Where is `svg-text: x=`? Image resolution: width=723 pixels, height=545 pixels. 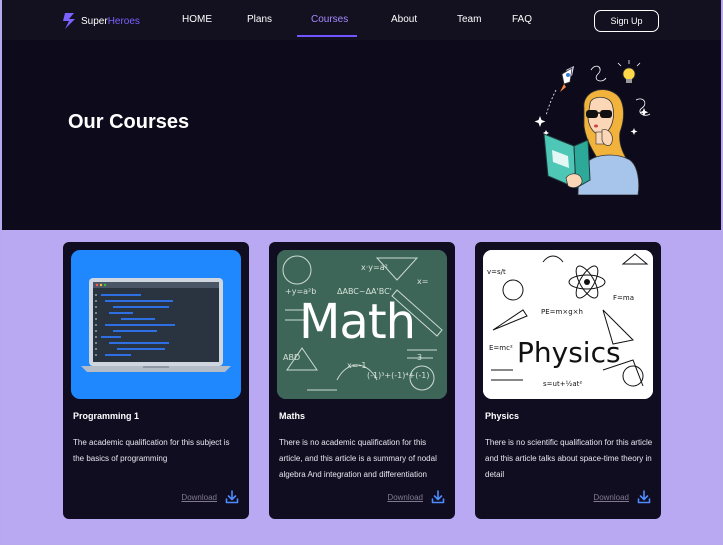
svg-text: x= is located at coordinates (422, 281).